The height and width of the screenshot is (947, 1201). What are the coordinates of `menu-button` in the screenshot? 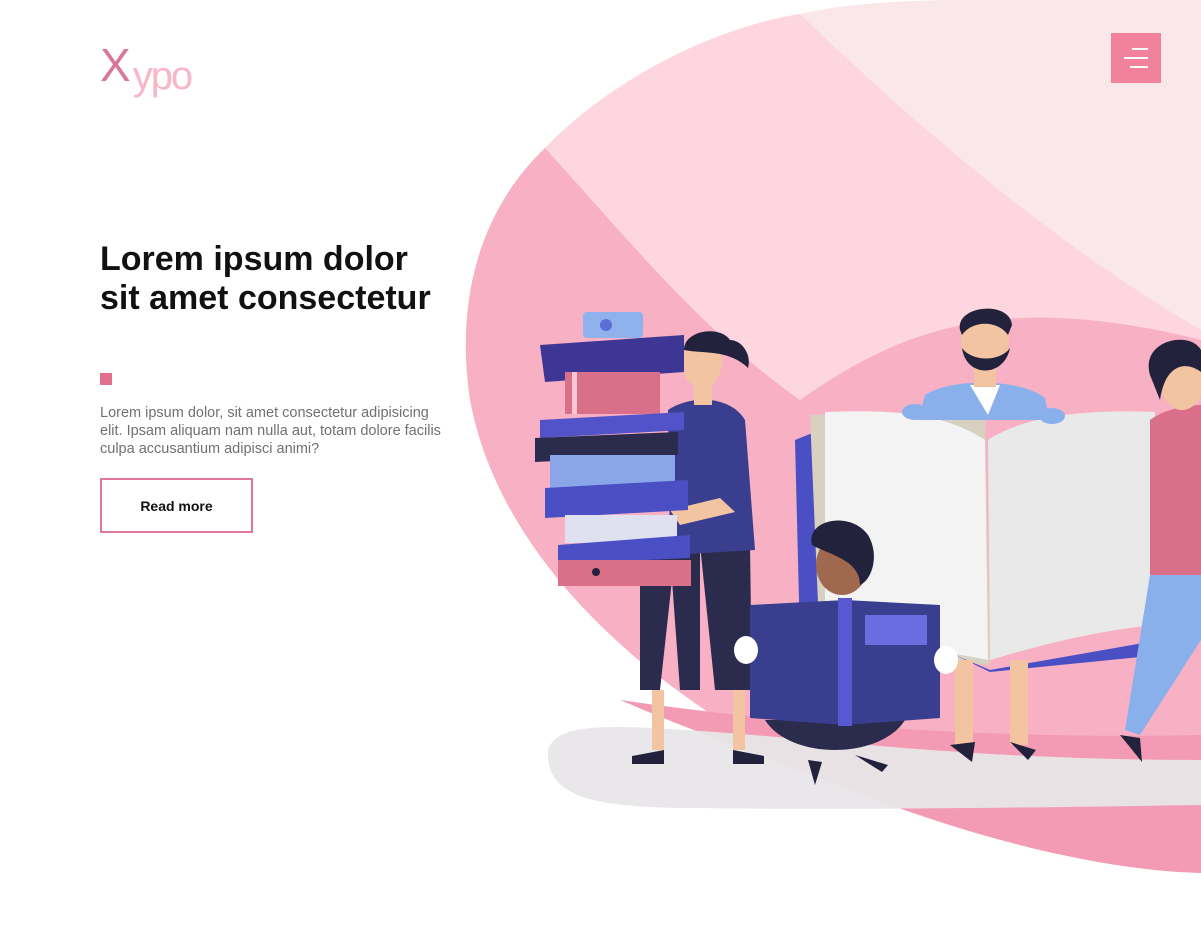 It's located at (1136, 58).